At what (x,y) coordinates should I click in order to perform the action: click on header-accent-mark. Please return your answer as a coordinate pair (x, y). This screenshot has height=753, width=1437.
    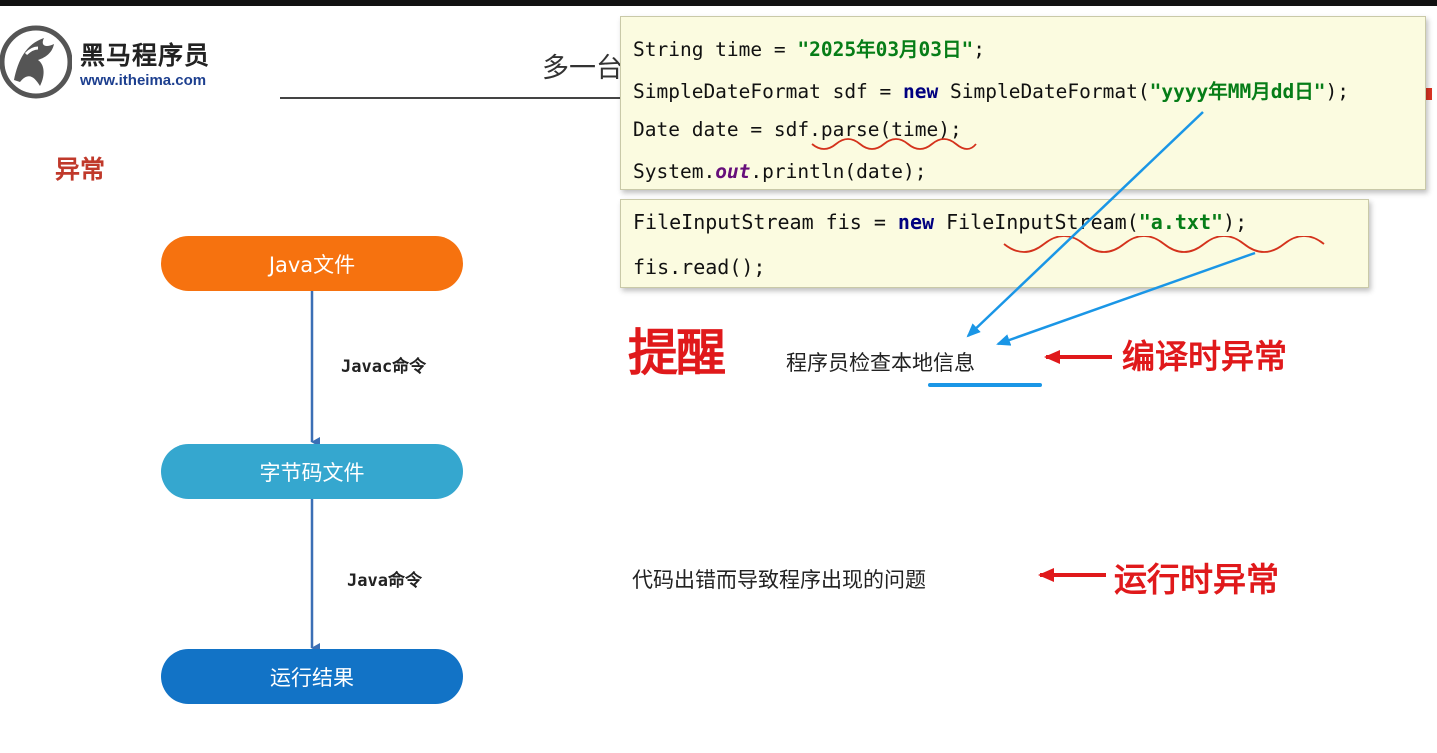
    Looking at the image, I should click on (1429, 94).